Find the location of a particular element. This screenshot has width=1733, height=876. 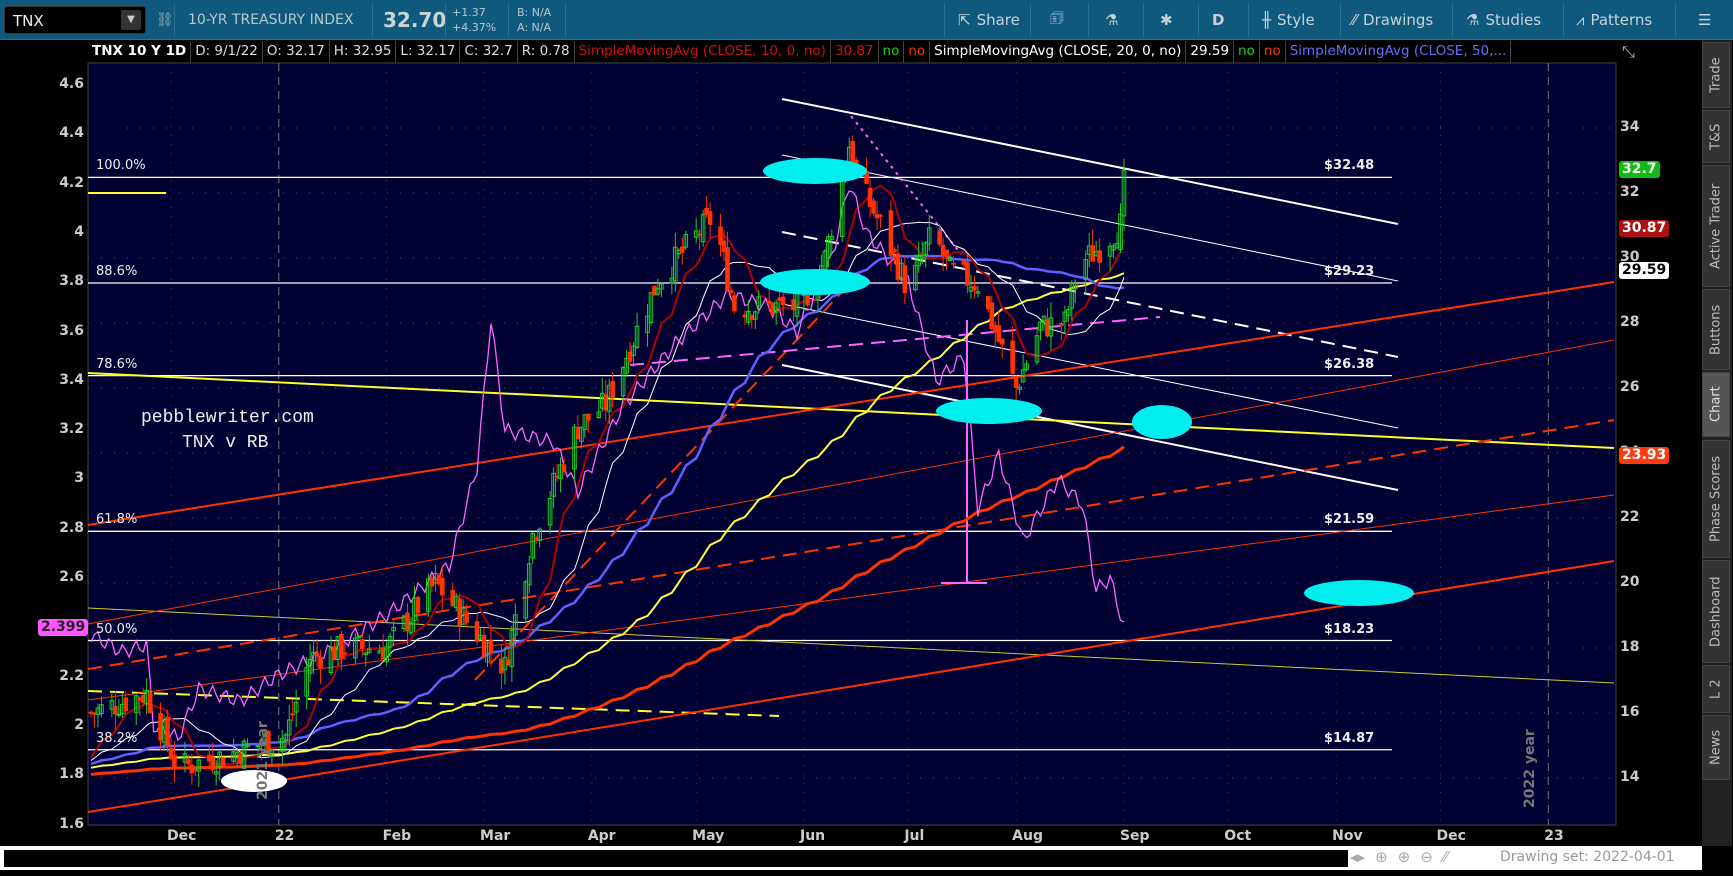

tab-t-s: T&S is located at coordinates (1716, 136).